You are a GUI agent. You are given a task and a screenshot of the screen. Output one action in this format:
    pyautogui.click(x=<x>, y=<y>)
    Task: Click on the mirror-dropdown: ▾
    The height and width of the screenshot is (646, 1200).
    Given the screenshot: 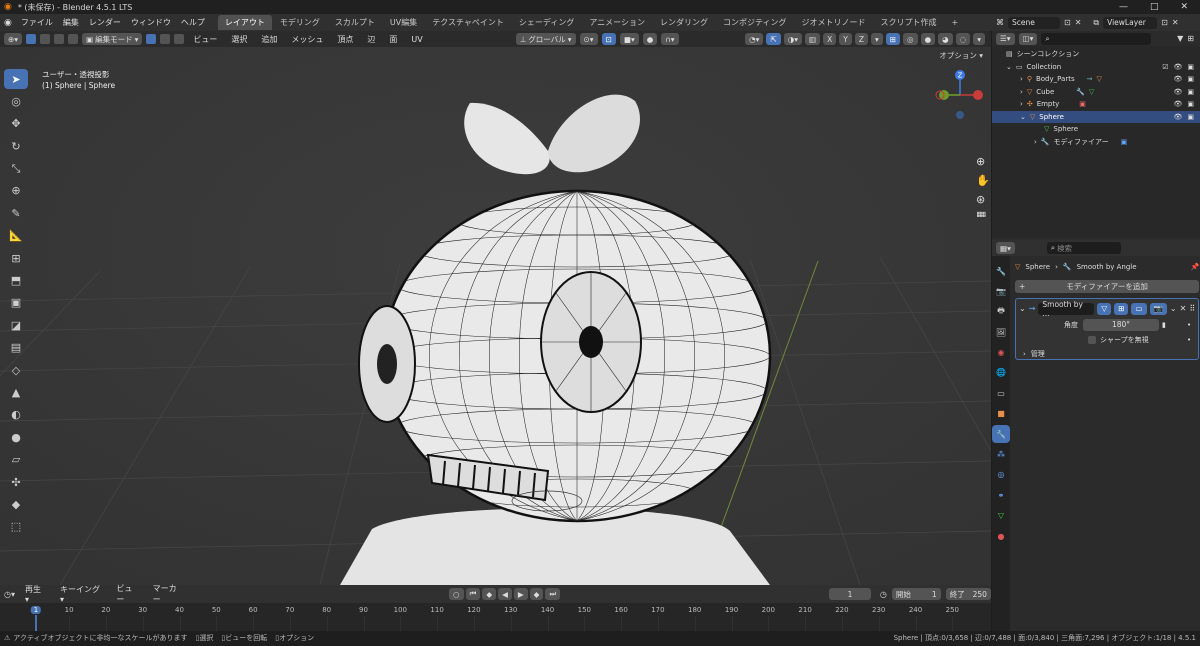 What is the action you would take?
    pyautogui.click(x=876, y=39)
    